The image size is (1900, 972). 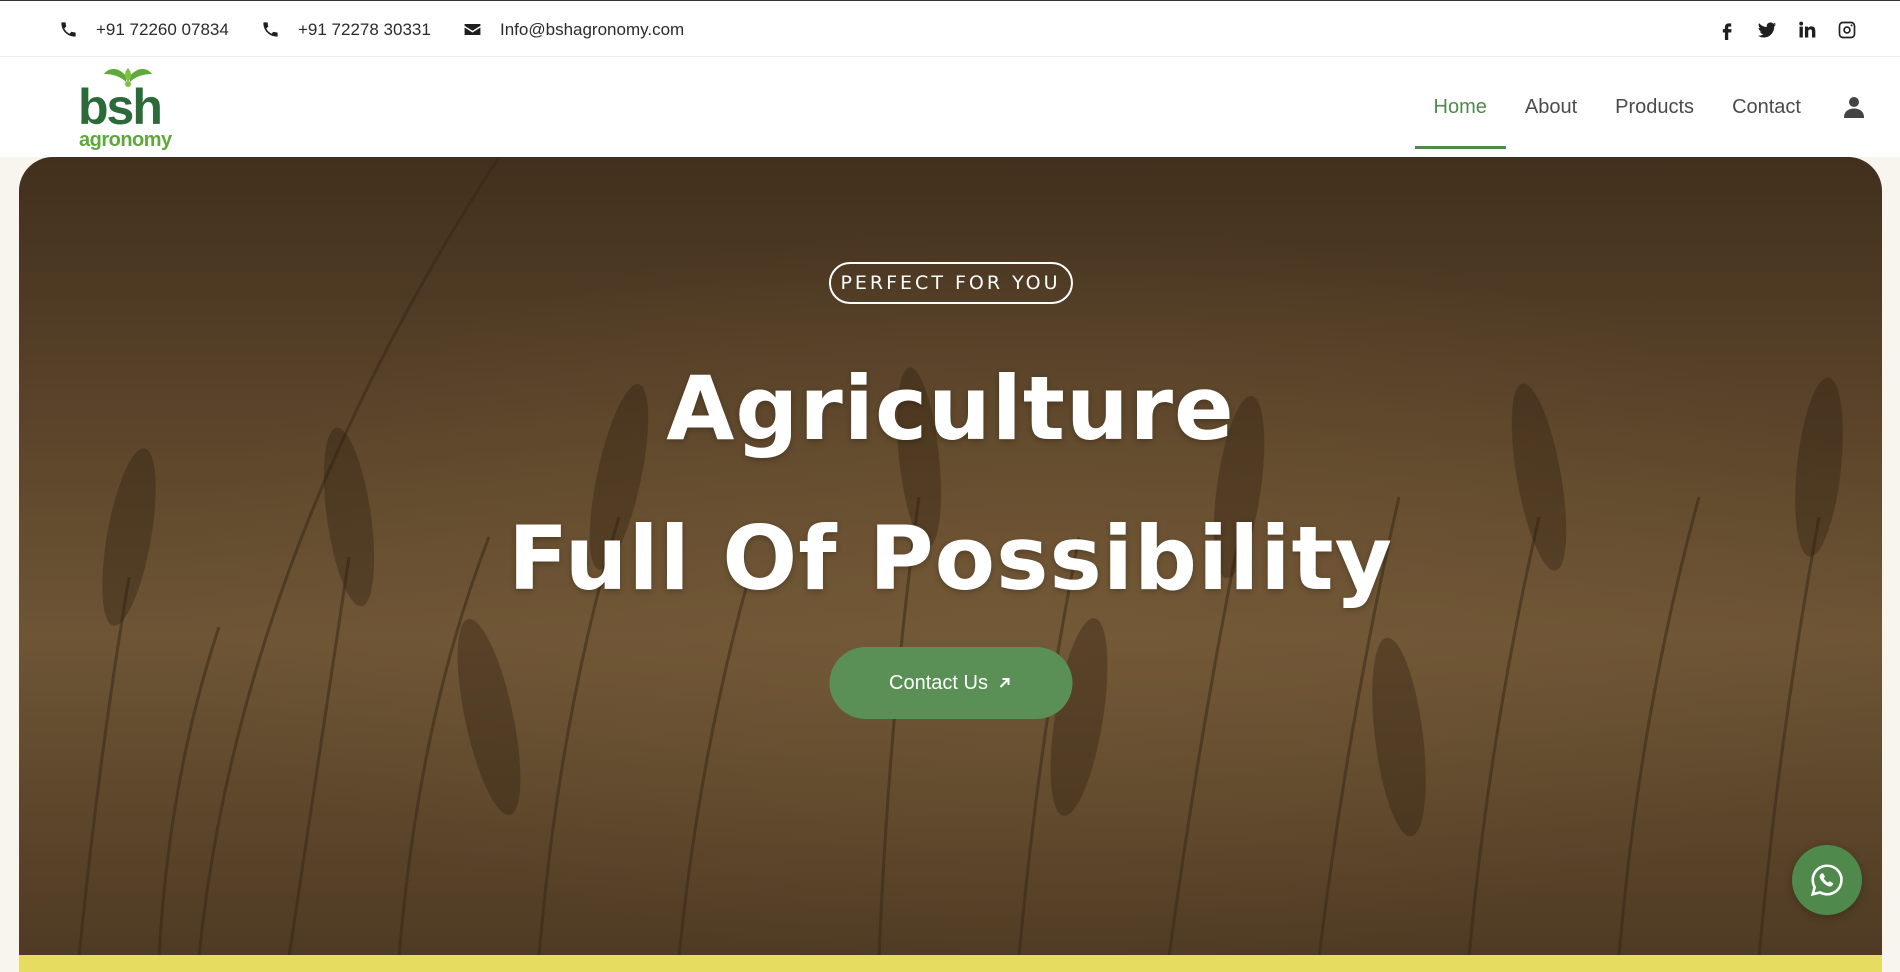 I want to click on twitter-link, so click(x=1767, y=30).